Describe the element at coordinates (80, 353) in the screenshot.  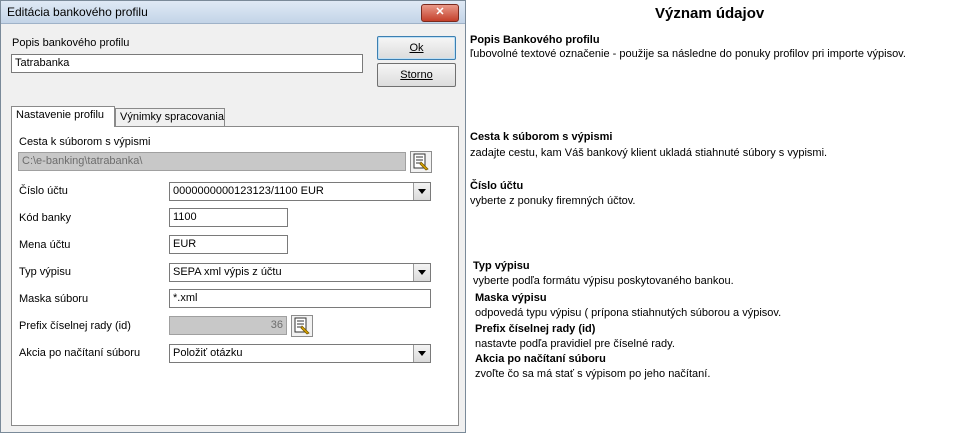
I see `action-label: Akcia po načítaní súboru` at that location.